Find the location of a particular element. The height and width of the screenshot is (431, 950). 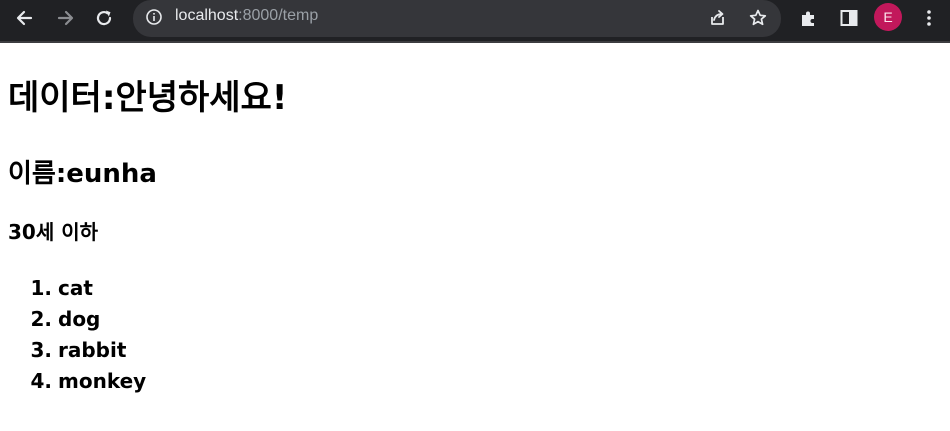

back-icon is located at coordinates (24, 18).